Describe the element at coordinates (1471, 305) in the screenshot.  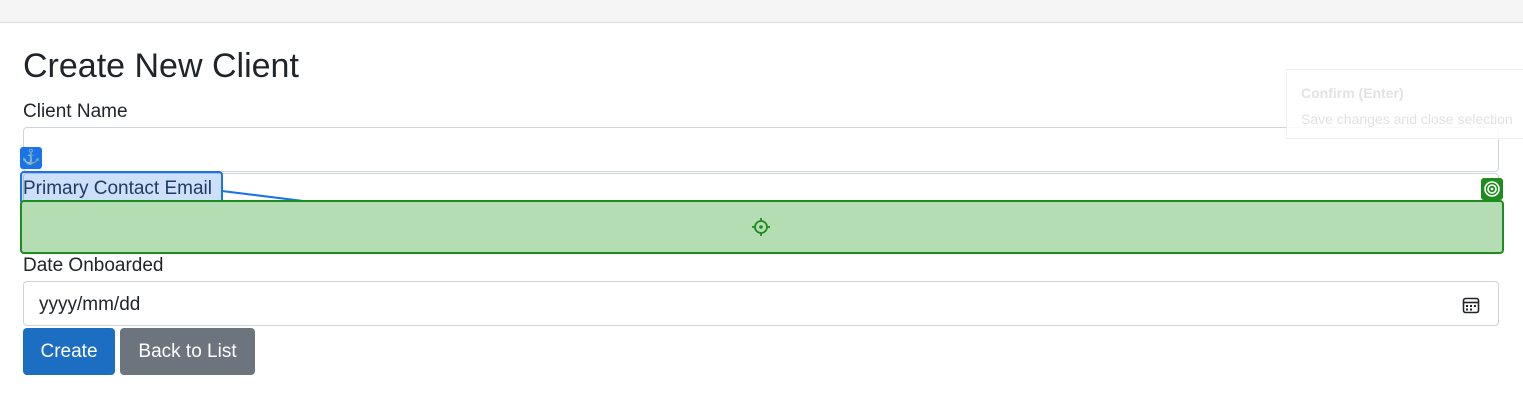
I see `calendar-icon` at that location.